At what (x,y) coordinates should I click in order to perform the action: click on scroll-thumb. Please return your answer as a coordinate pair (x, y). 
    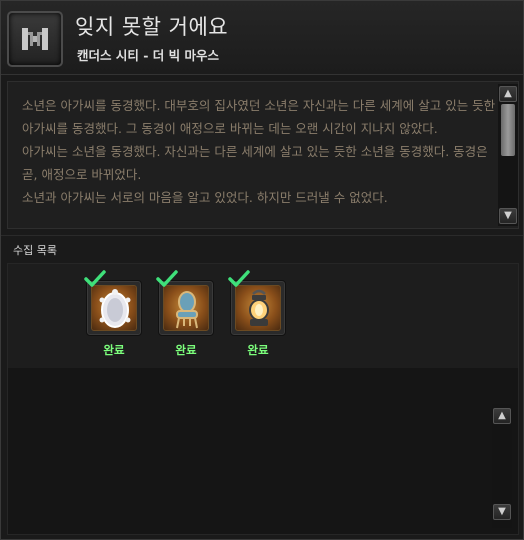
    Looking at the image, I should click on (508, 130).